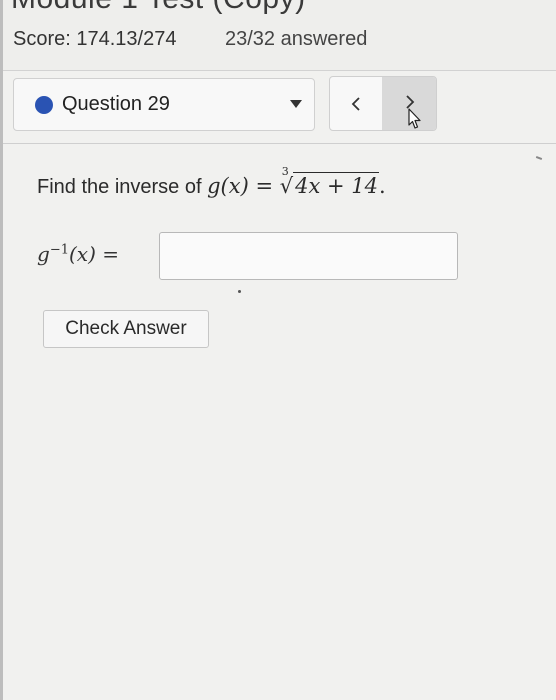 This screenshot has width=556, height=700. Describe the element at coordinates (44, 105) in the screenshot. I see `question-status-dot` at that location.